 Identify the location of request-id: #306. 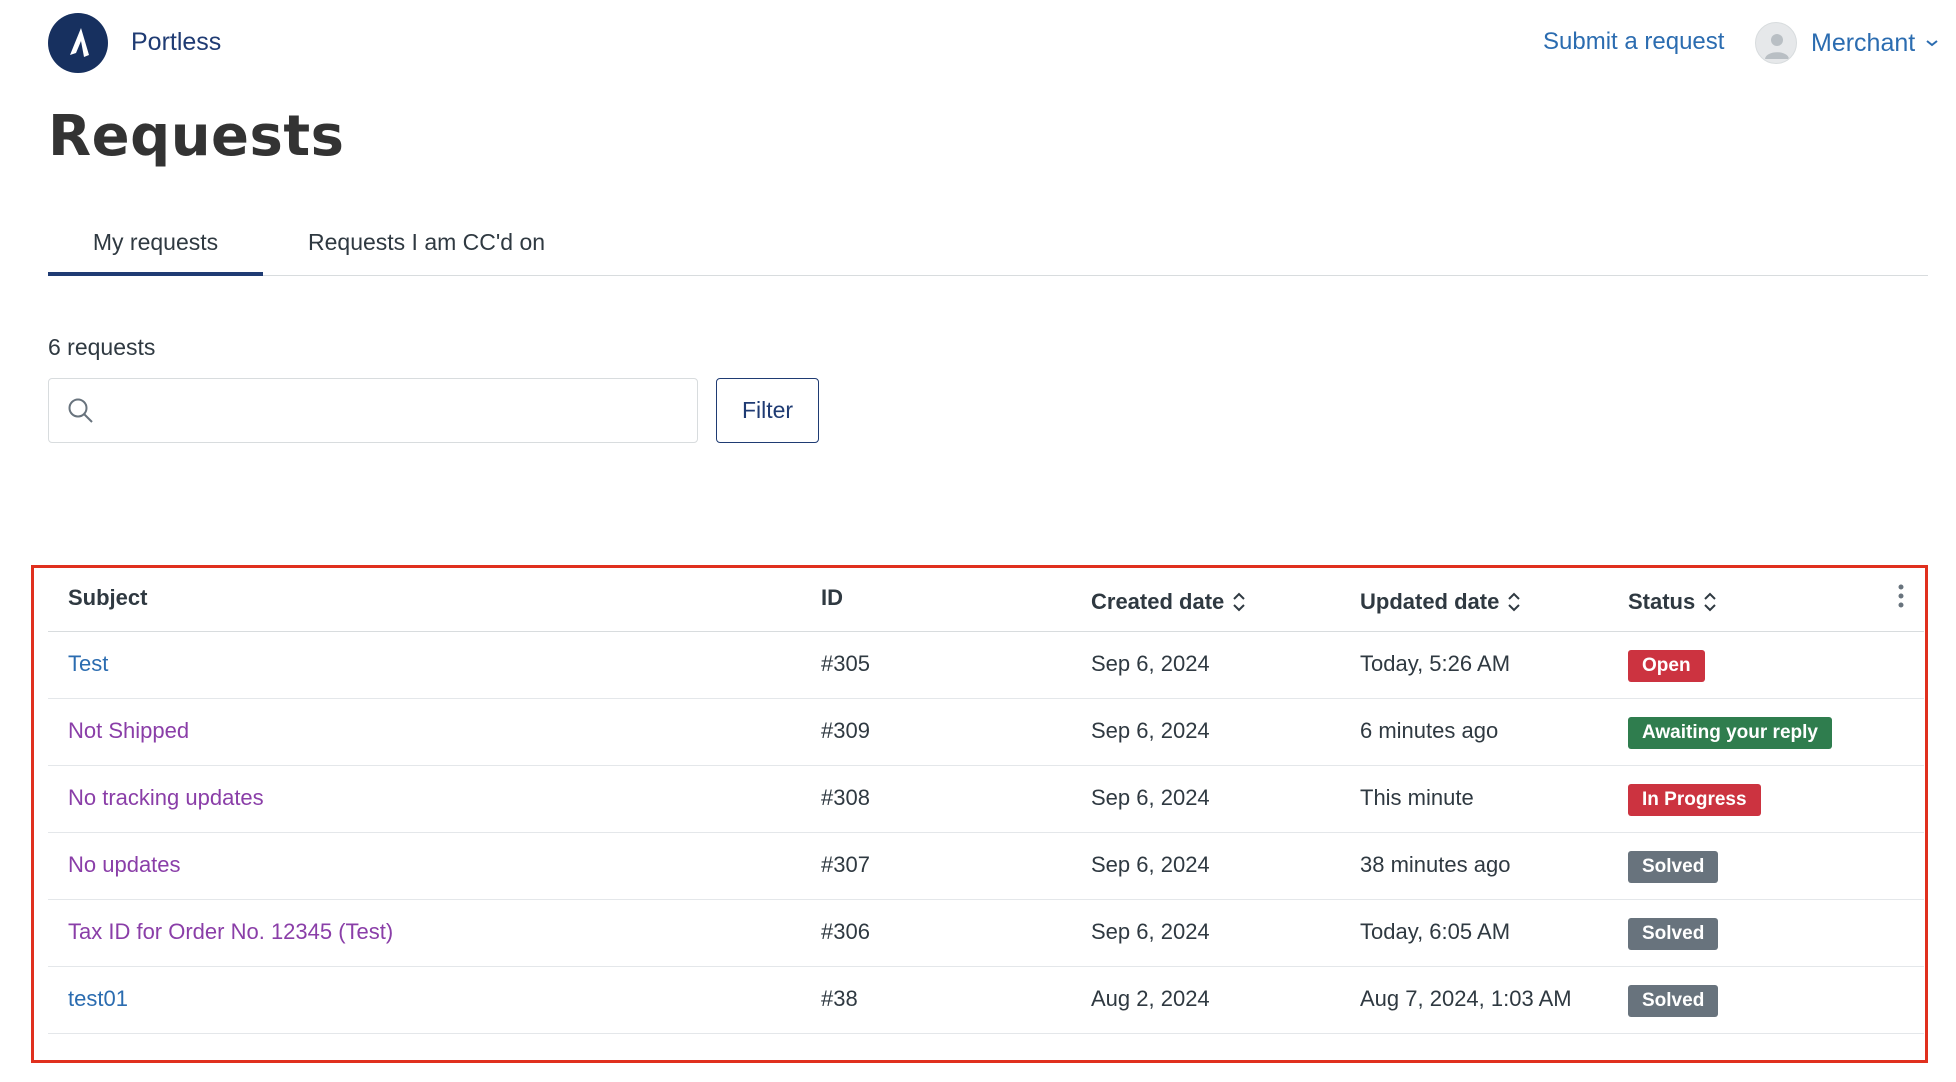
(845, 931).